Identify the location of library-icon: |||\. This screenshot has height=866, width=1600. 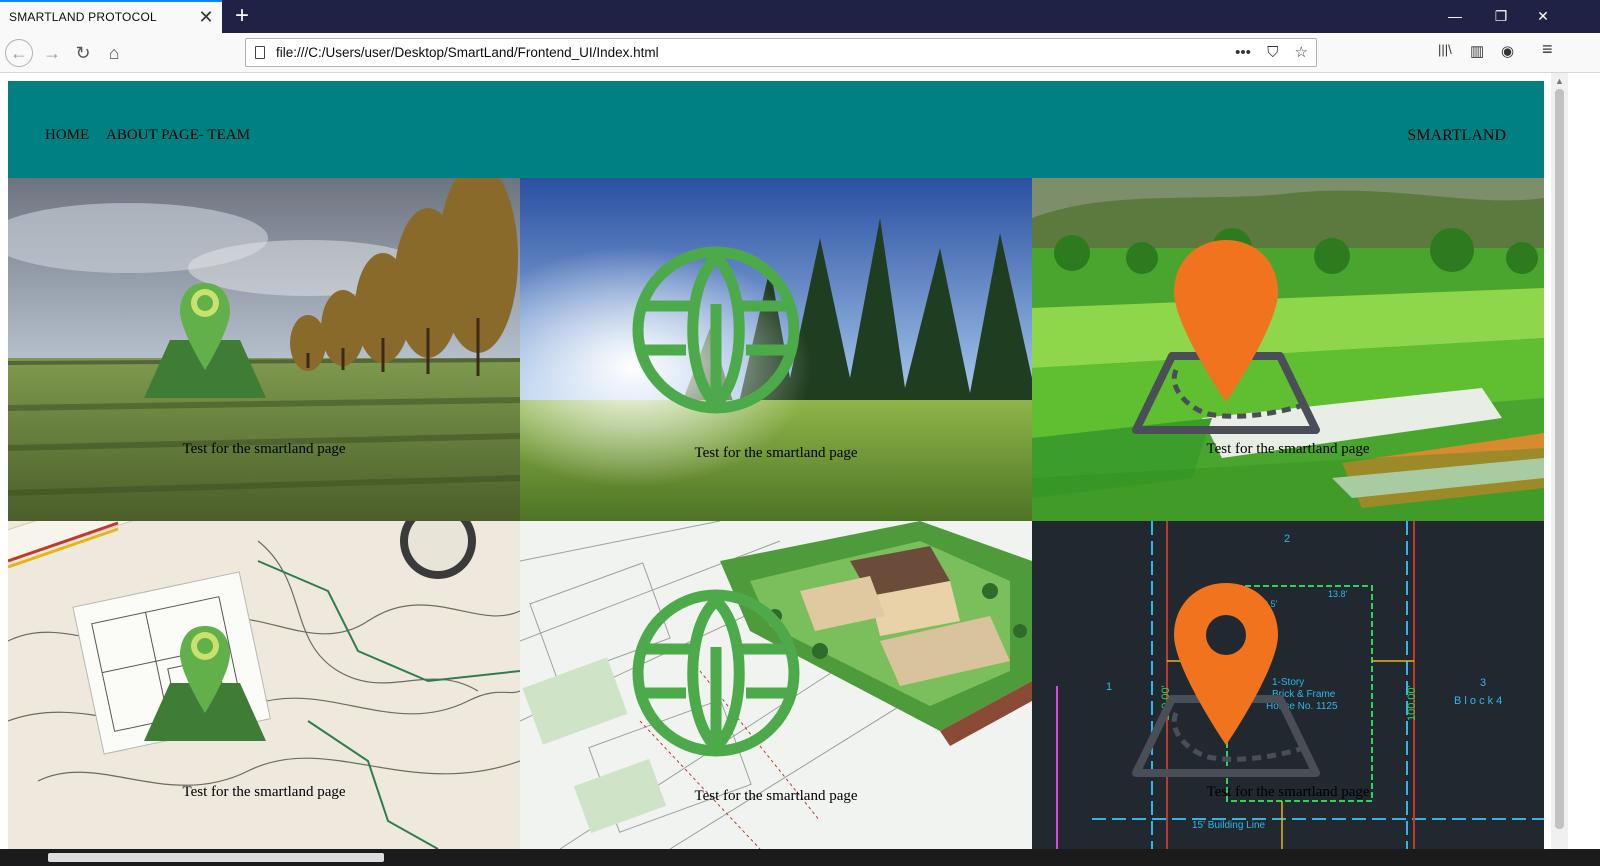
(1445, 49).